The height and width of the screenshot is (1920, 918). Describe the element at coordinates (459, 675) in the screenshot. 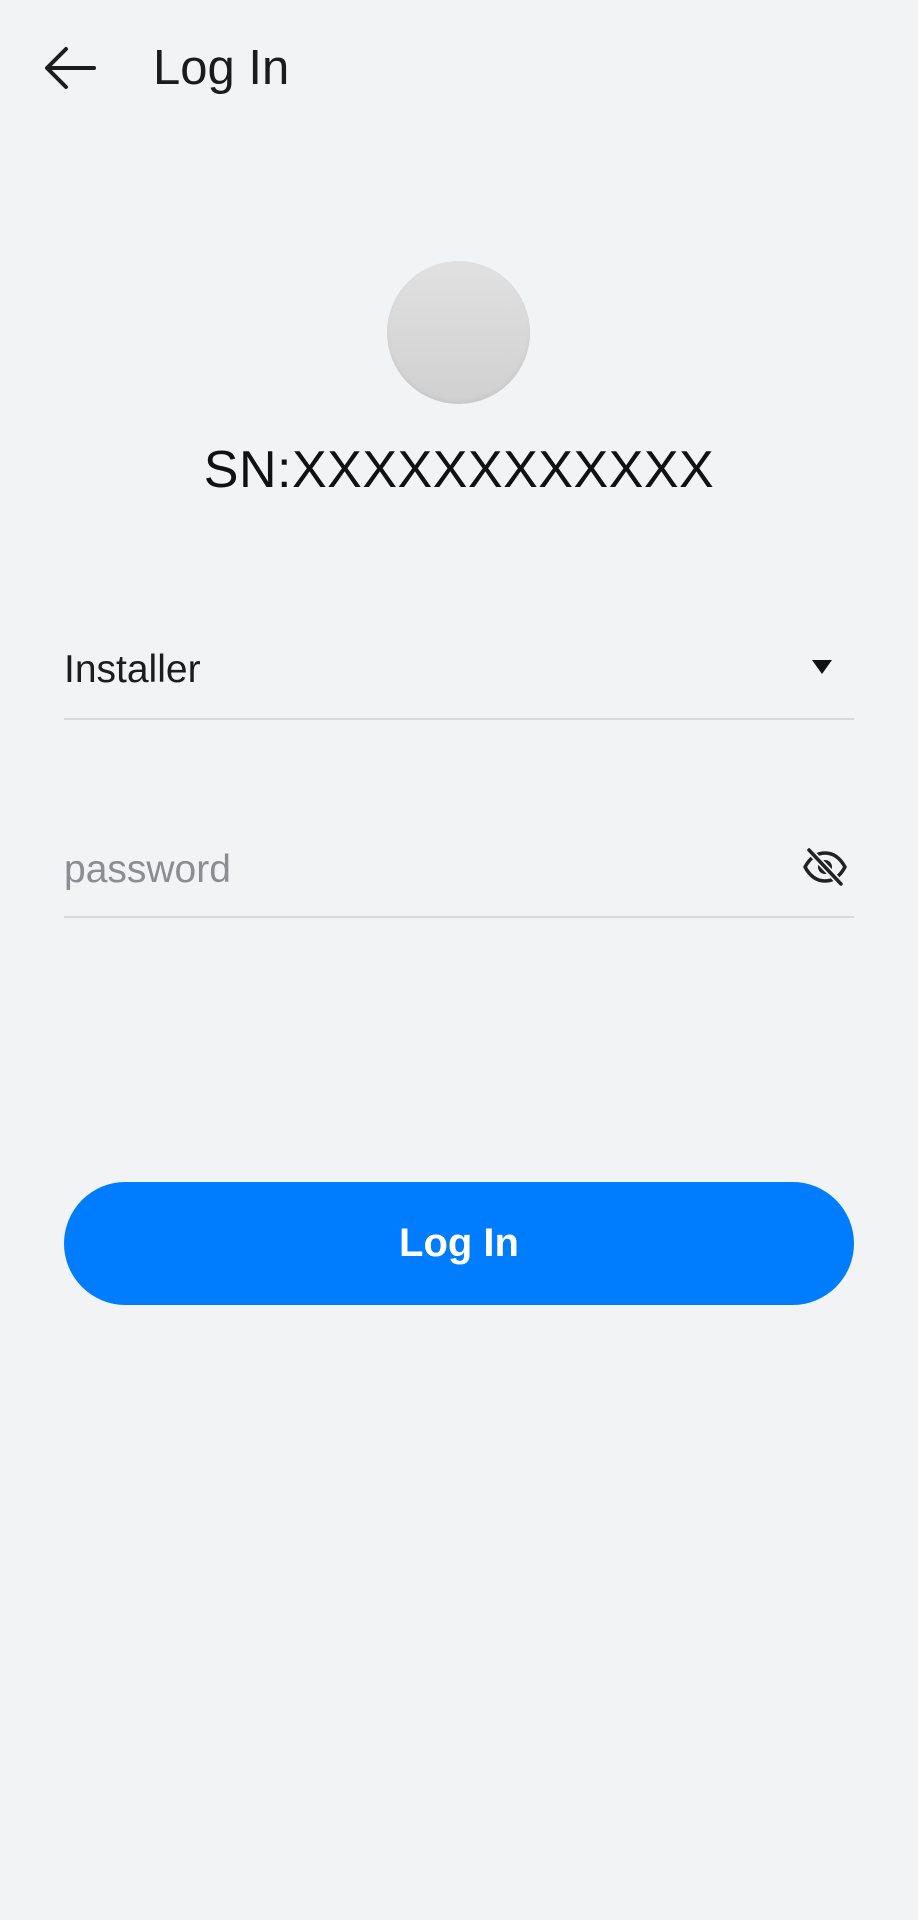

I see `role-select: Installer` at that location.